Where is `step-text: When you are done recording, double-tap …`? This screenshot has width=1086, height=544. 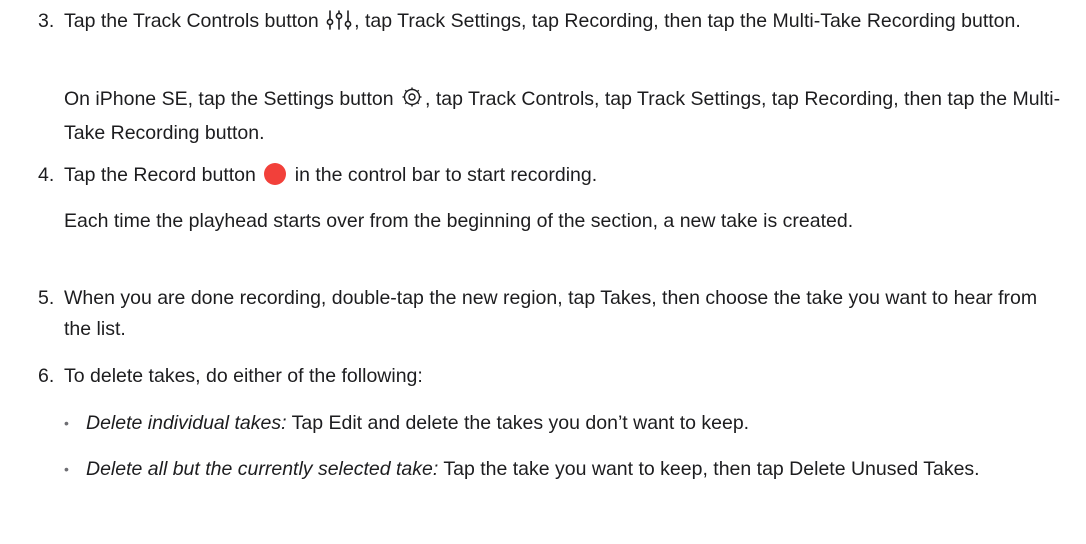 step-text: When you are done recording, double-tap … is located at coordinates (551, 313).